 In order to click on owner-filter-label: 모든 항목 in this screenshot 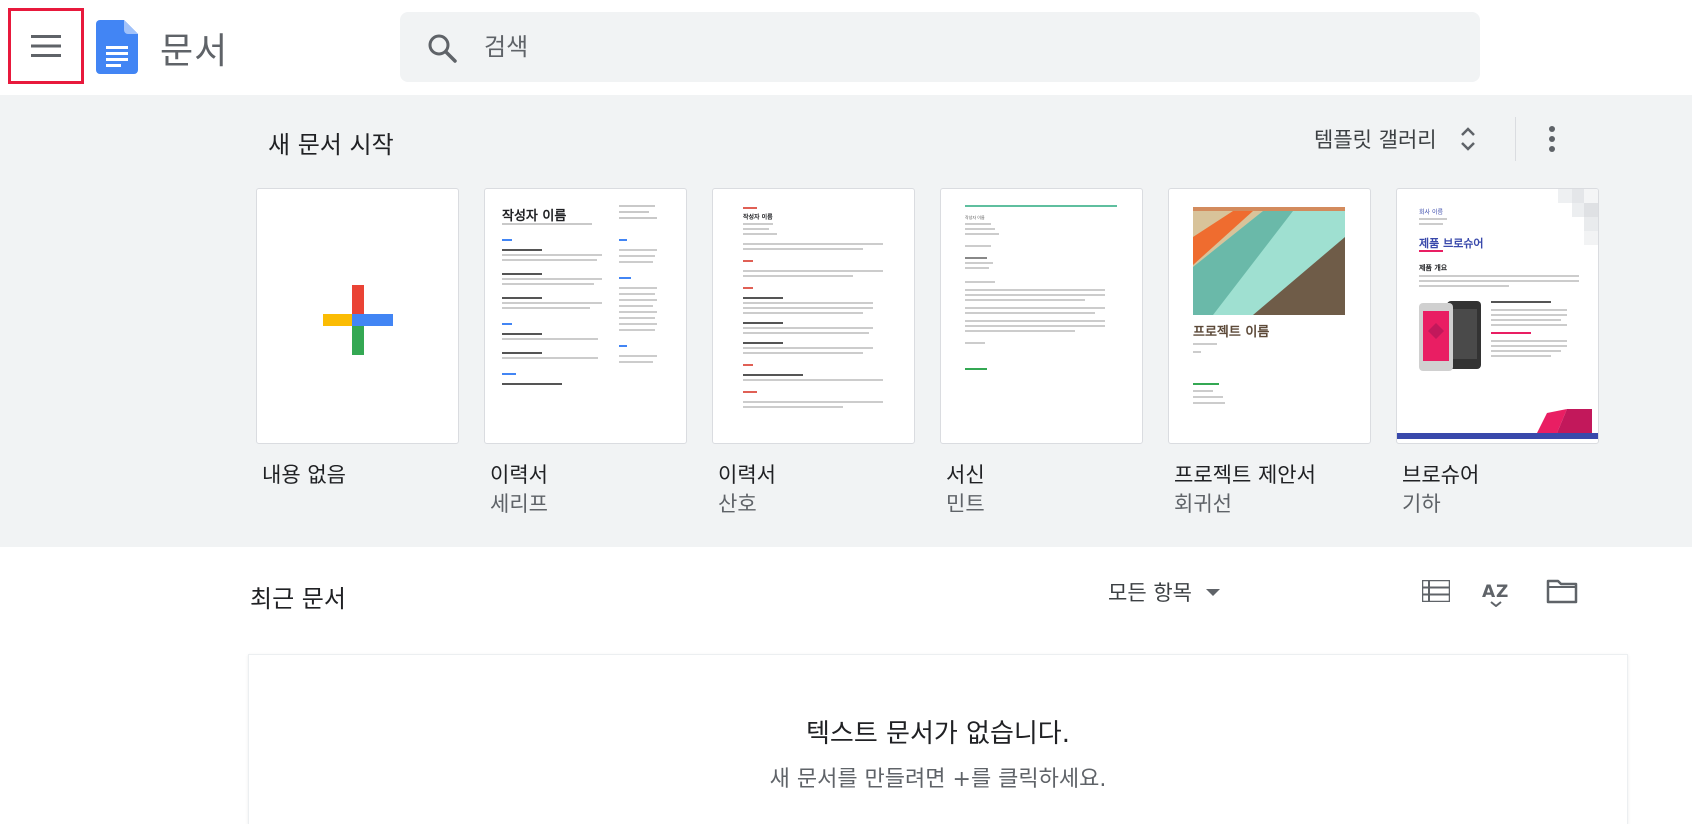, I will do `click(1150, 593)`.